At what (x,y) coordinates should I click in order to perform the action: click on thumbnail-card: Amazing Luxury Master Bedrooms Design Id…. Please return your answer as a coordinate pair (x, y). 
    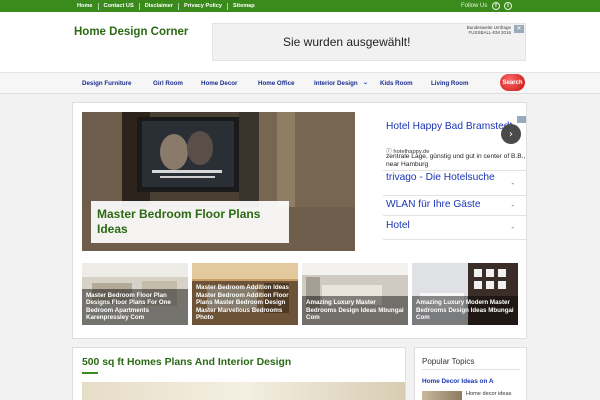
    Looking at the image, I should click on (355, 294).